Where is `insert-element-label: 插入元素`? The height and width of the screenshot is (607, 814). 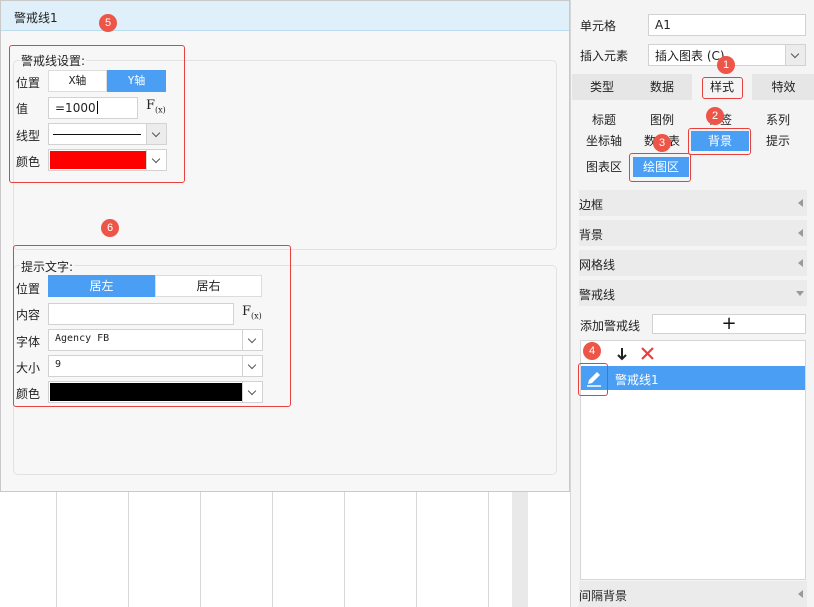 insert-element-label: 插入元素 is located at coordinates (604, 56).